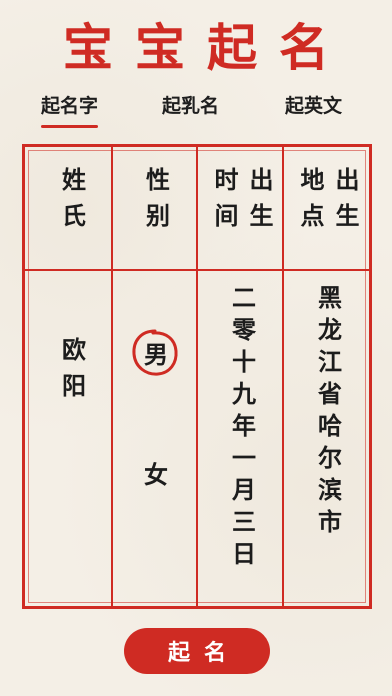  I want to click on tab-name: 起名字, so click(70, 109).